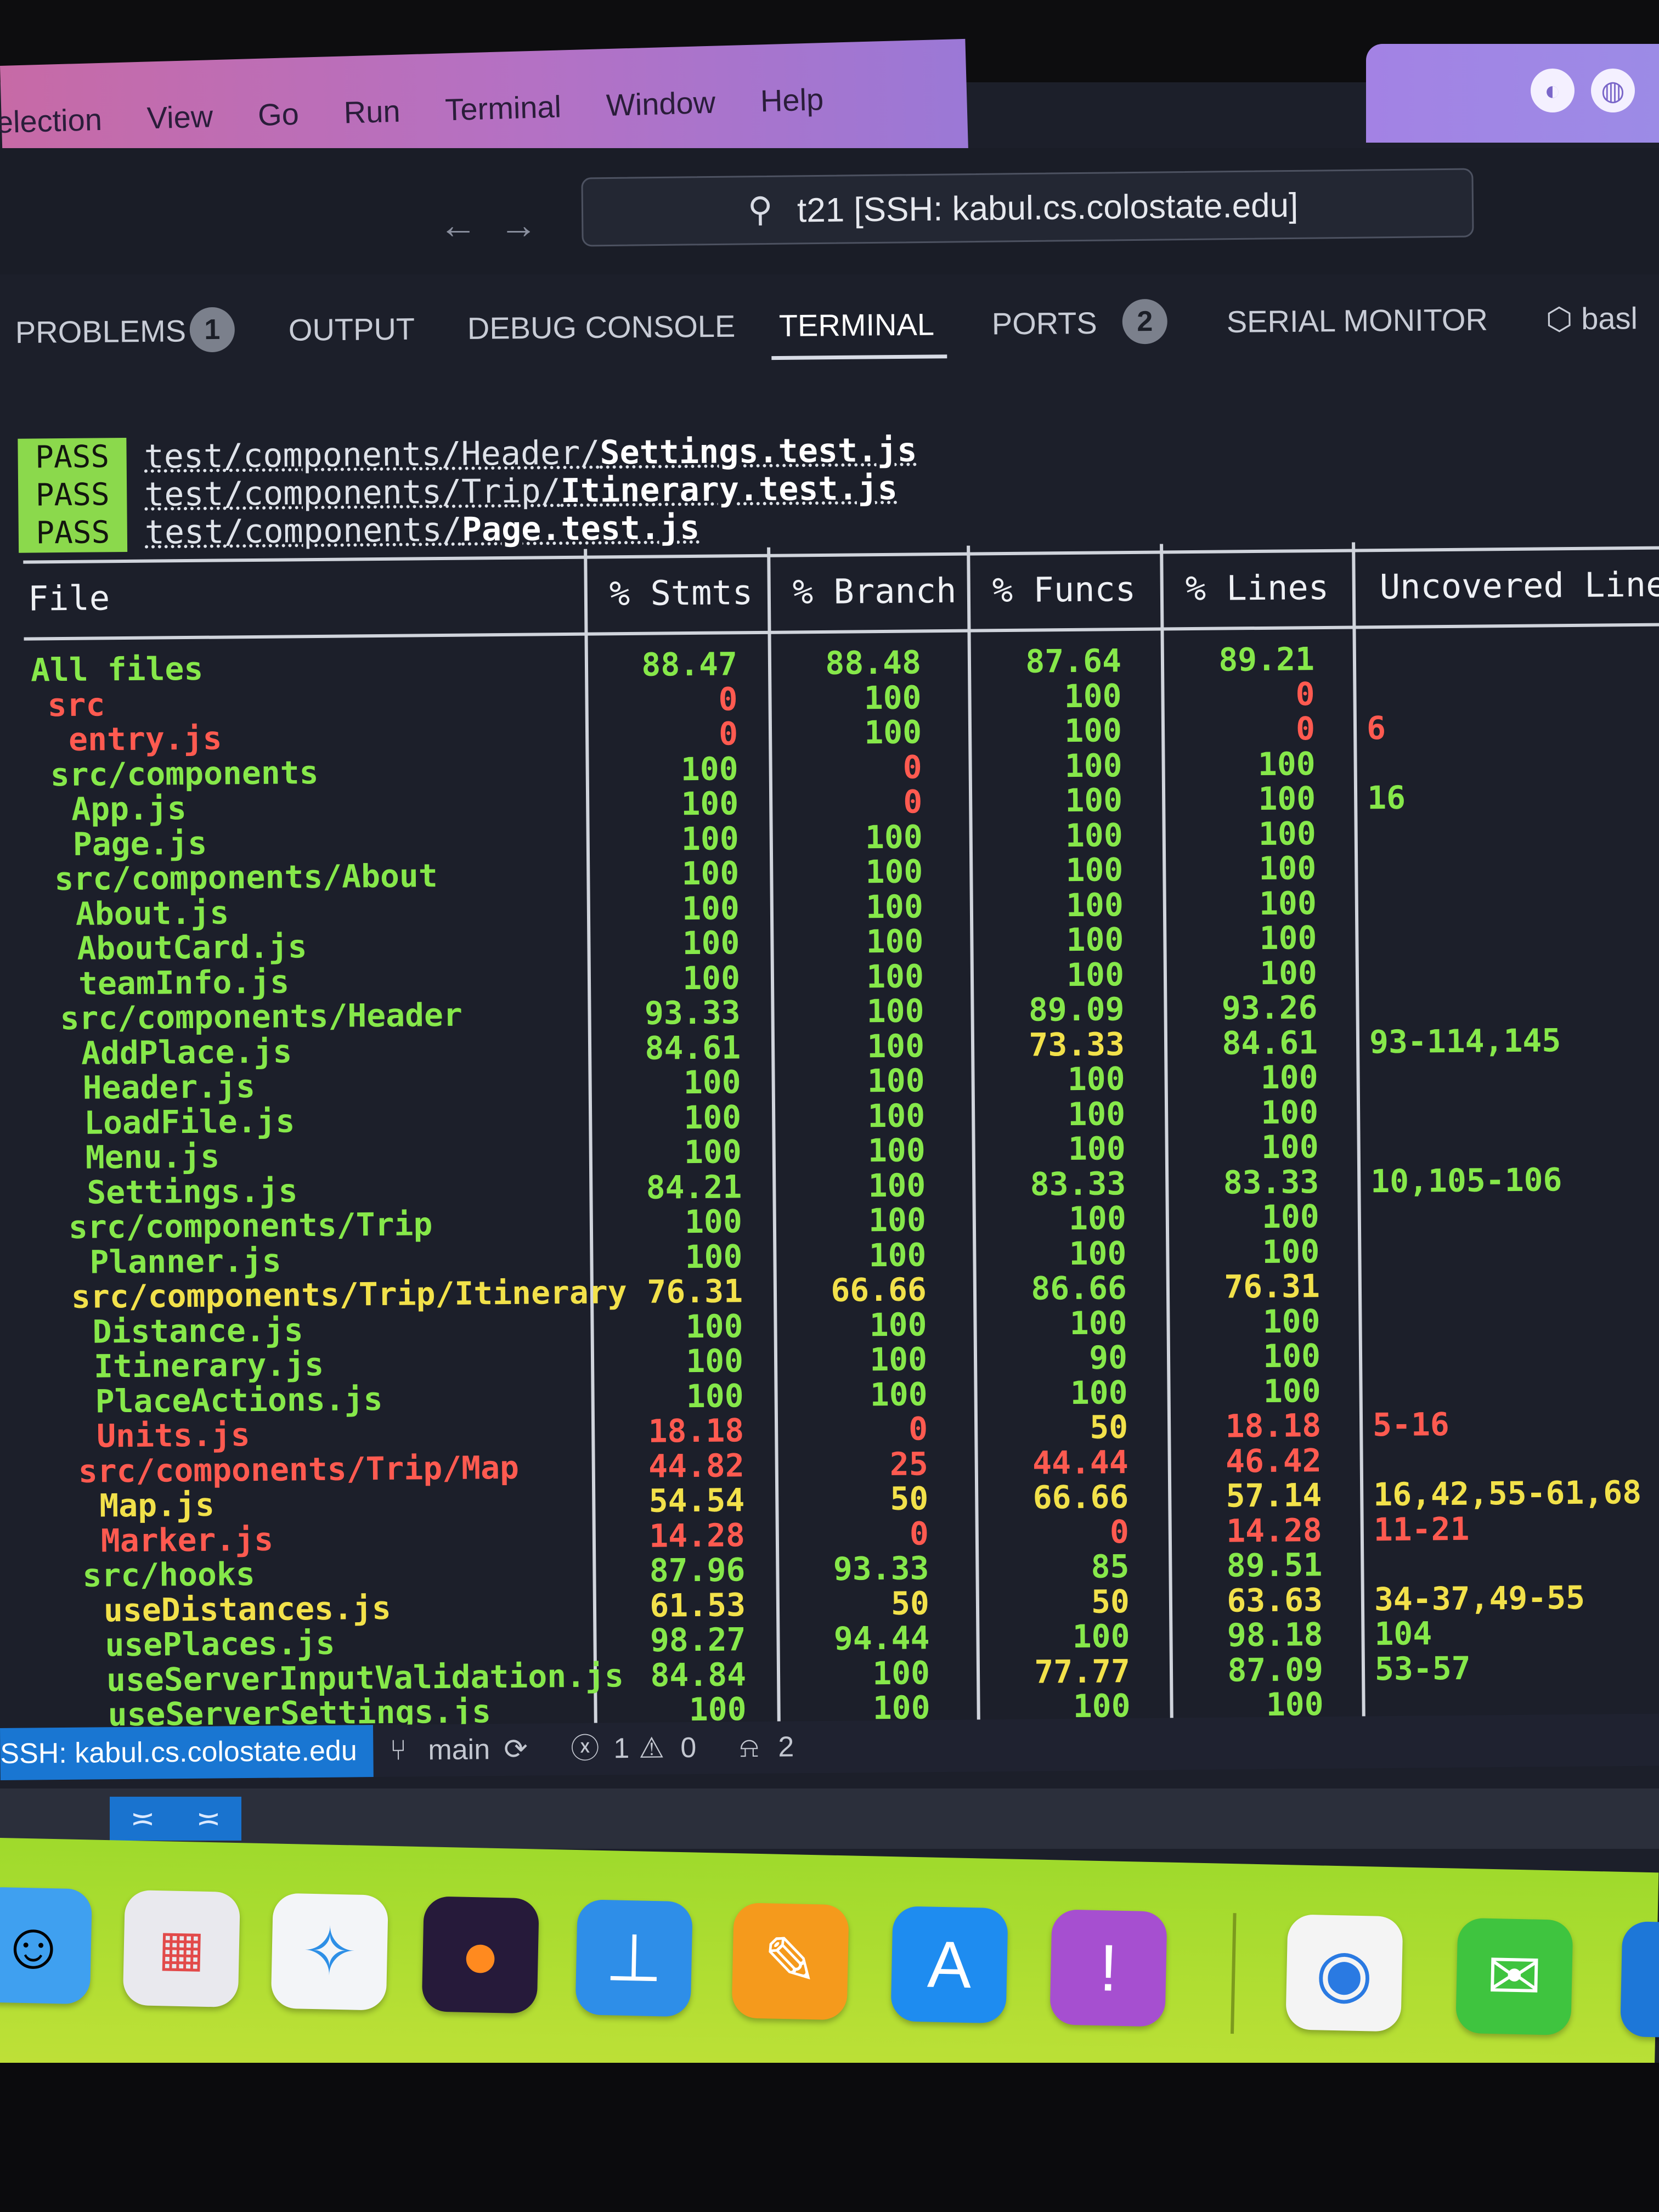  Describe the element at coordinates (422, 530) in the screenshot. I see `test-file-path: test/components/Page.test.js` at that location.